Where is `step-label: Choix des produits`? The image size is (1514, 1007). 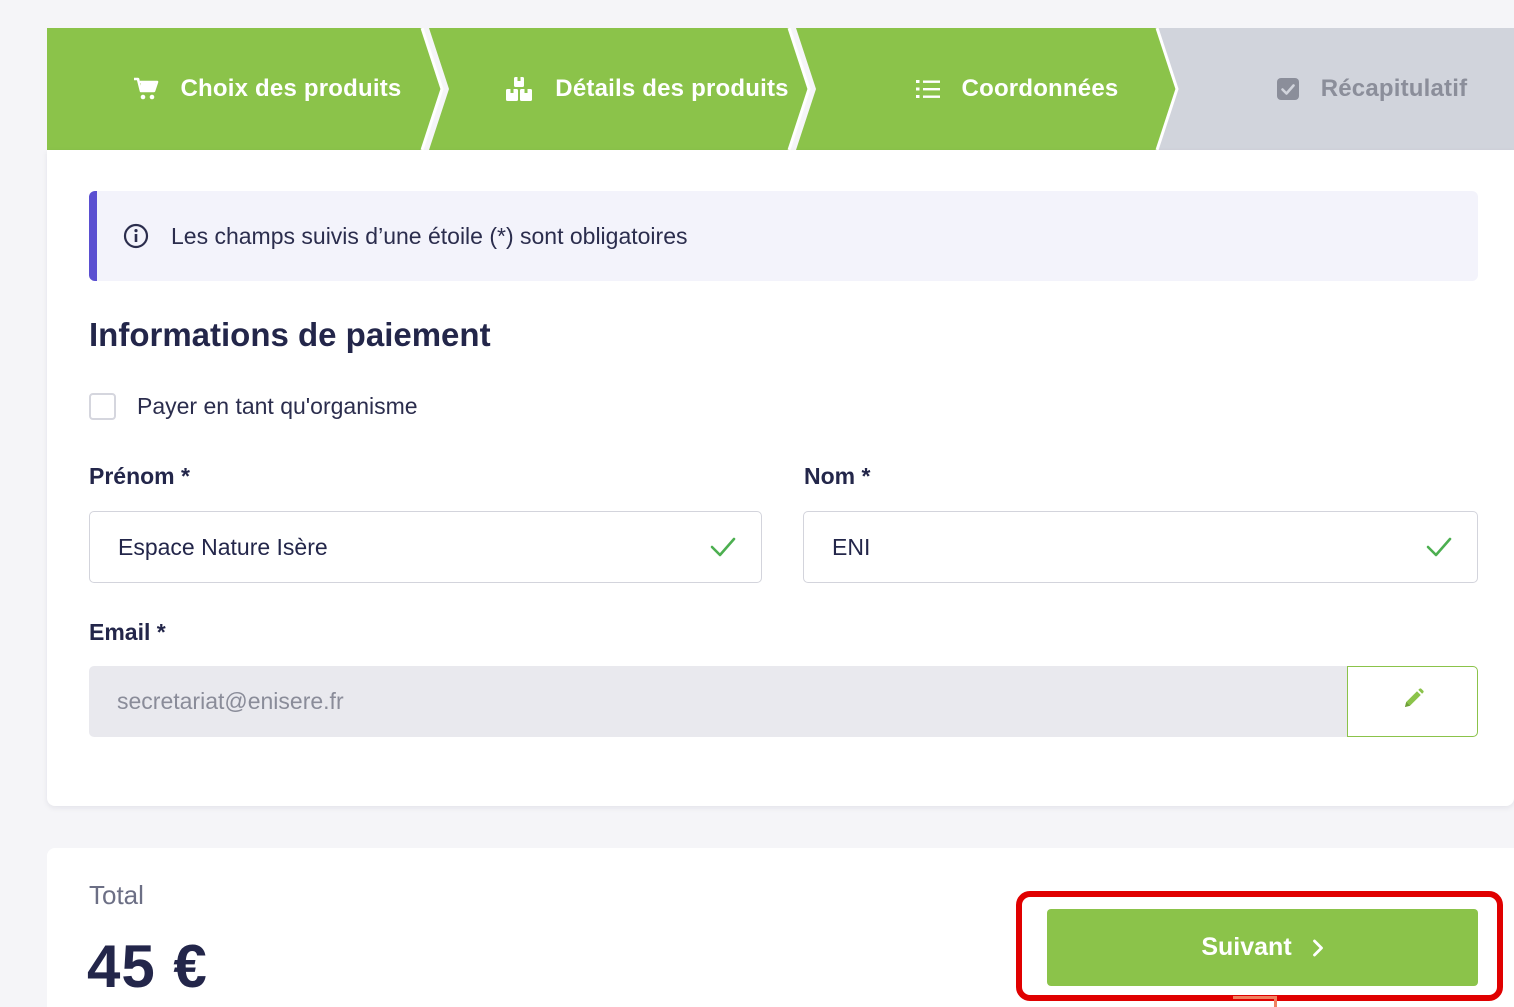 step-label: Choix des produits is located at coordinates (291, 88).